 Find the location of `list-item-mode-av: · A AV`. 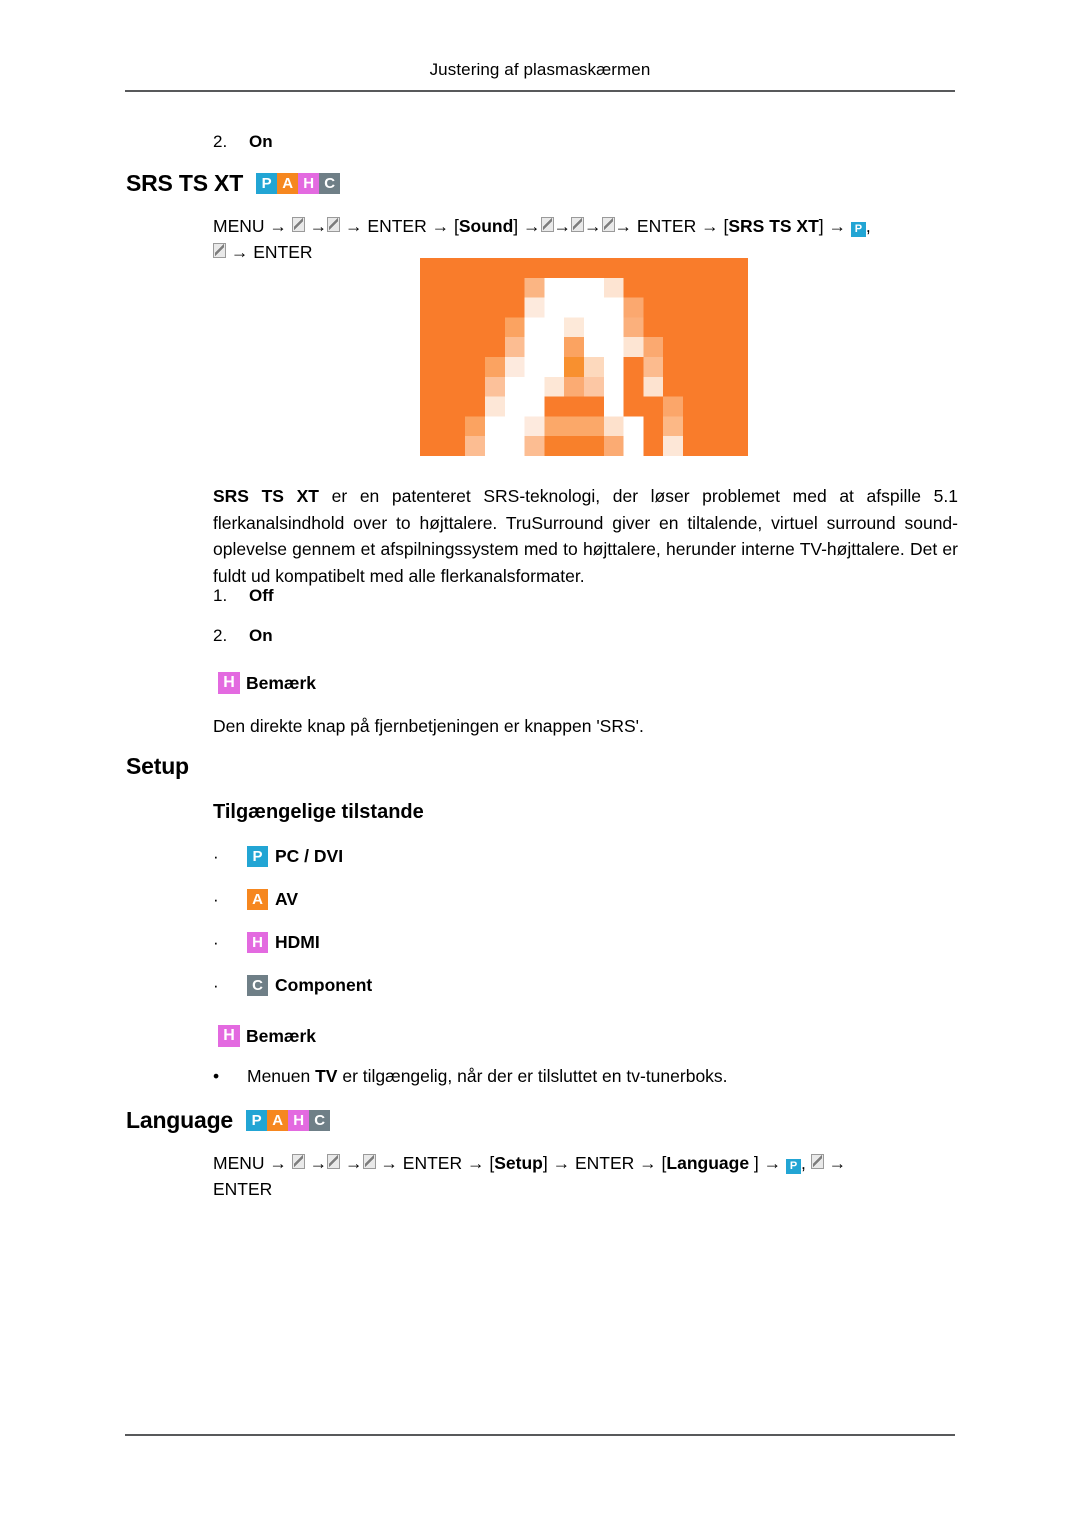

list-item-mode-av: · A AV is located at coordinates (255, 899).